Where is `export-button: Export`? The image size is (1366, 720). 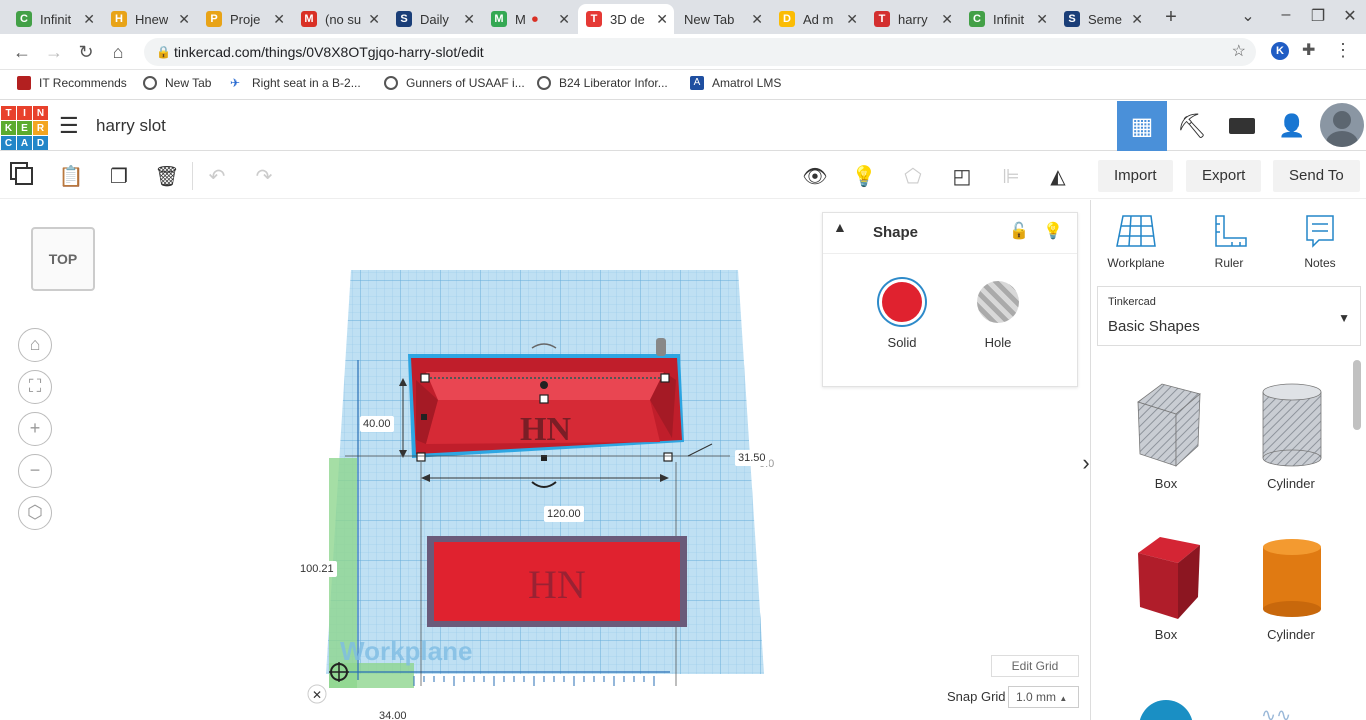
export-button: Export is located at coordinates (1224, 176).